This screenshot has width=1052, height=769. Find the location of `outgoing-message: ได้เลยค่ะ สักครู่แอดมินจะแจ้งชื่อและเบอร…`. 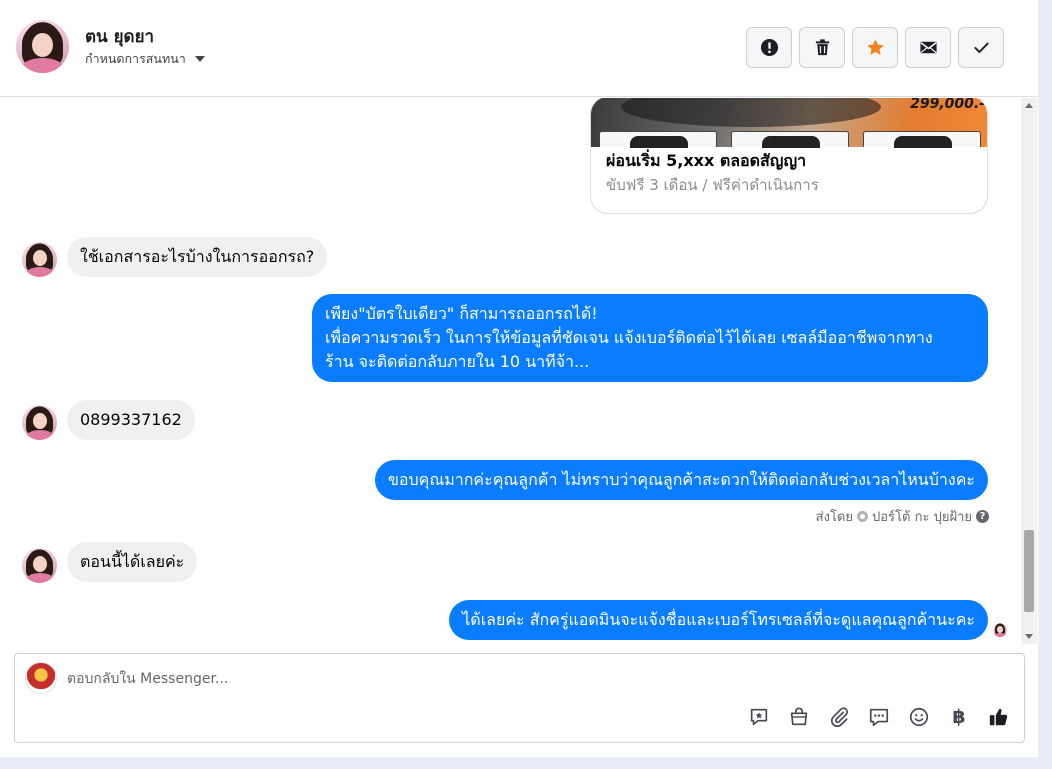

outgoing-message: ได้เลยค่ะ สักครู่แอดมินจะแจ้งชื่อและเบอร… is located at coordinates (718, 620).